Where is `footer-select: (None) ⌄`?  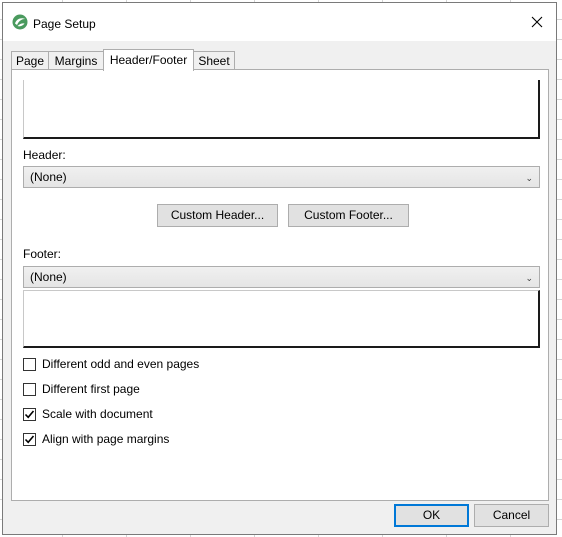 footer-select: (None) ⌄ is located at coordinates (281, 277).